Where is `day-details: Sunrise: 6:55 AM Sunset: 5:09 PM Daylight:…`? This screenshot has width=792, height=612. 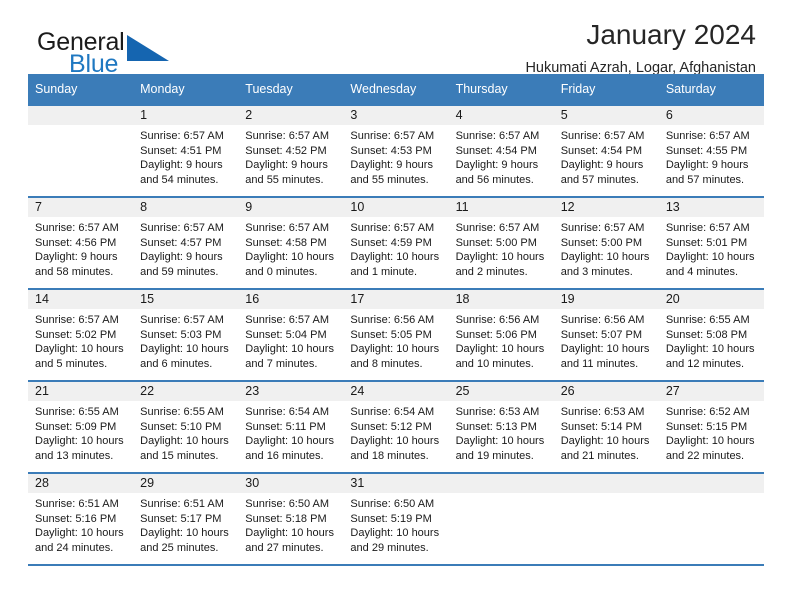
day-details: Sunrise: 6:55 AM Sunset: 5:09 PM Daylight:… is located at coordinates (80, 432).